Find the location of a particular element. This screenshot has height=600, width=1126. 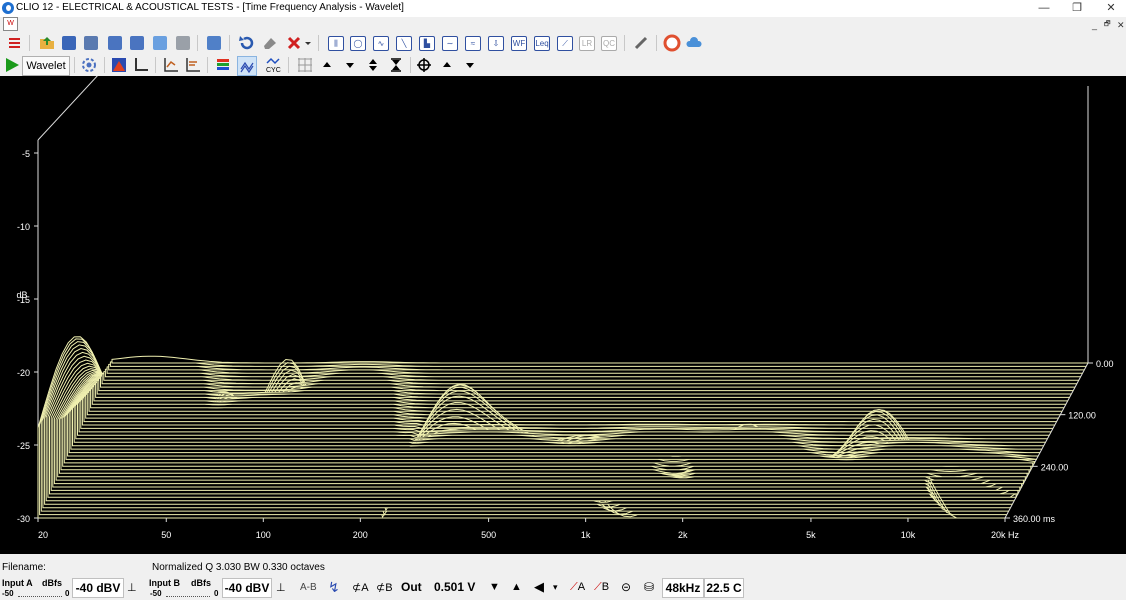

ramp-icon: ⟋ is located at coordinates (565, 43).